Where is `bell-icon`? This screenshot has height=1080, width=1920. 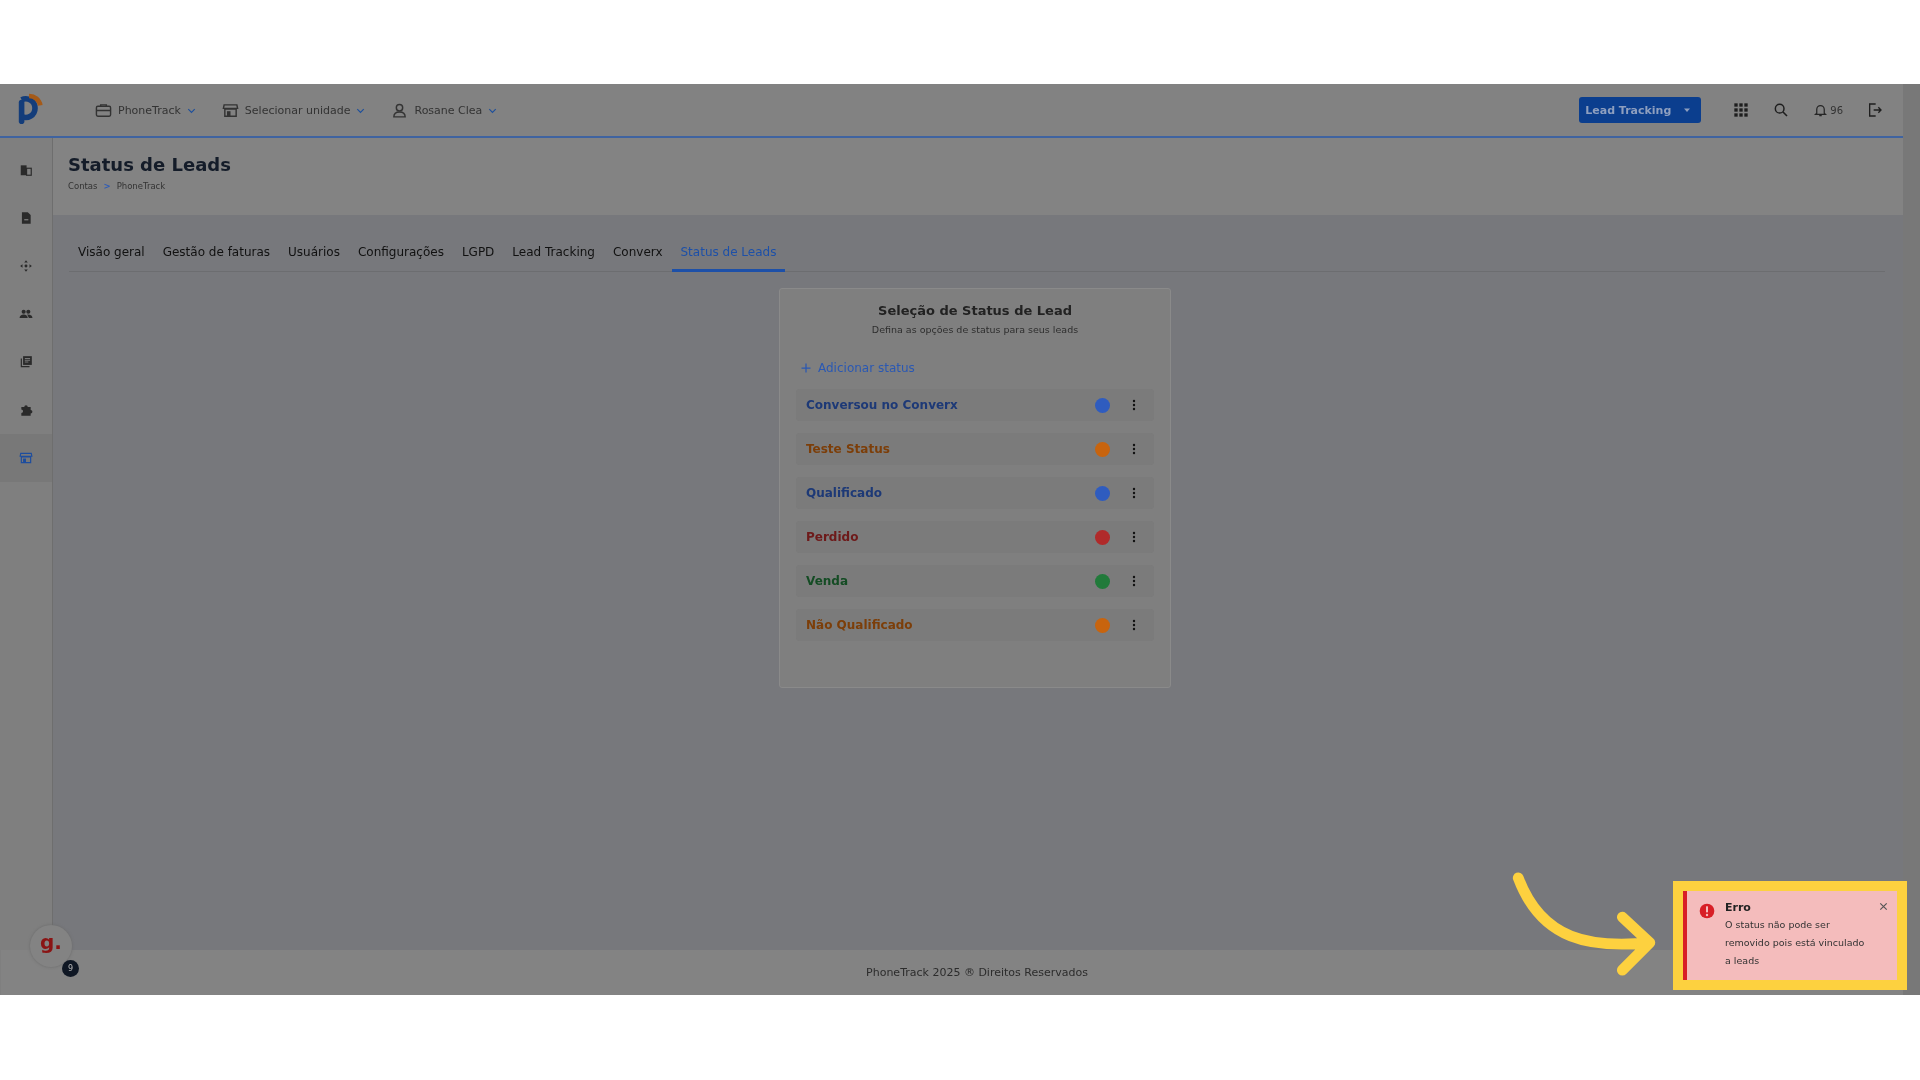
bell-icon is located at coordinates (1821, 110).